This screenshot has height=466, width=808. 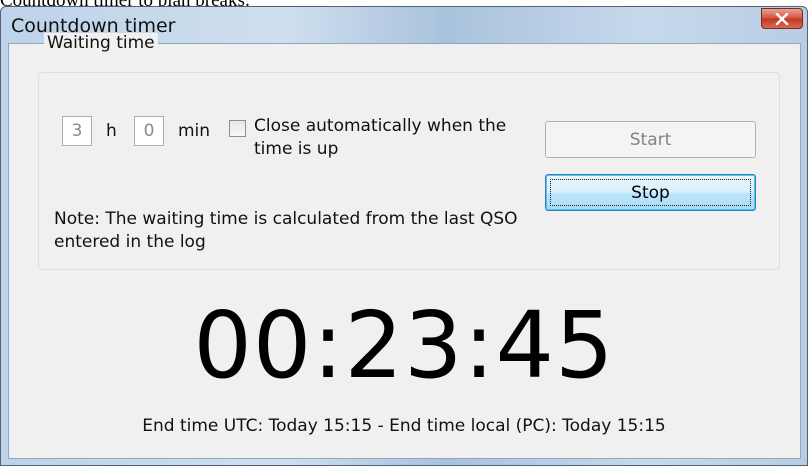 I want to click on stop-button: Stop, so click(x=650, y=192).